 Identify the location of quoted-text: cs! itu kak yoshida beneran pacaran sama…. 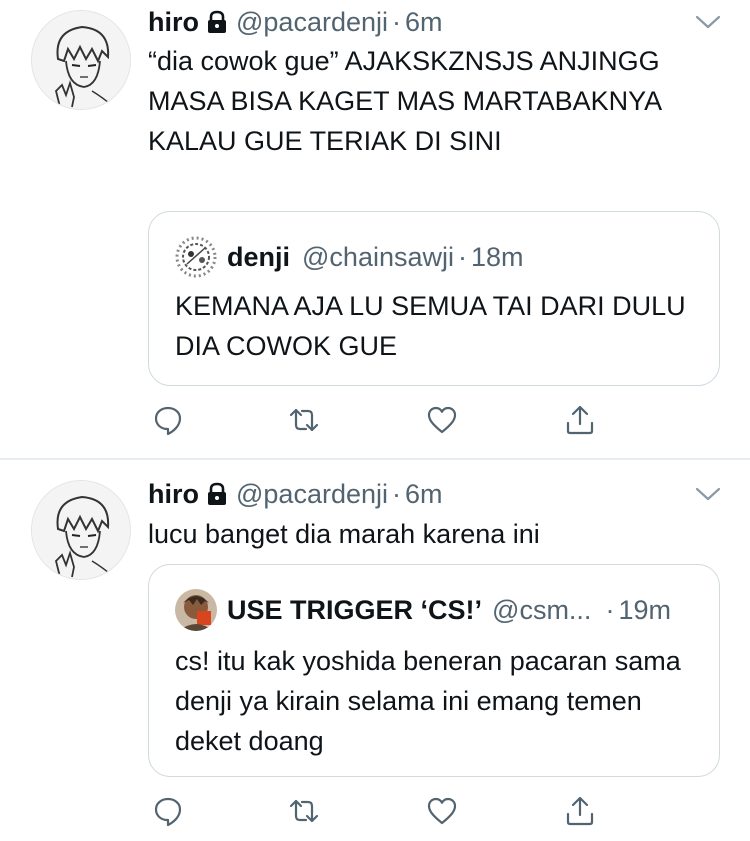
(428, 701).